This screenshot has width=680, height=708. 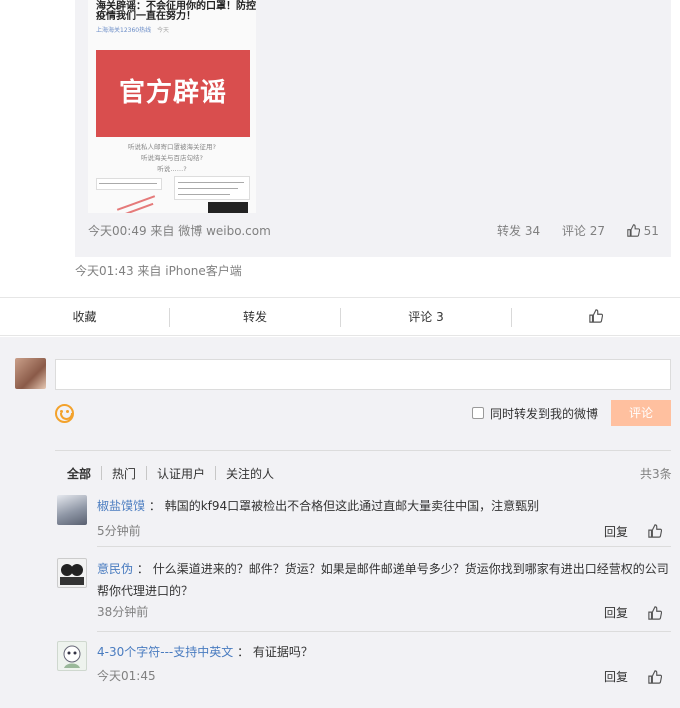 What do you see at coordinates (115, 569) in the screenshot?
I see `commenter-name: 意民伪` at bounding box center [115, 569].